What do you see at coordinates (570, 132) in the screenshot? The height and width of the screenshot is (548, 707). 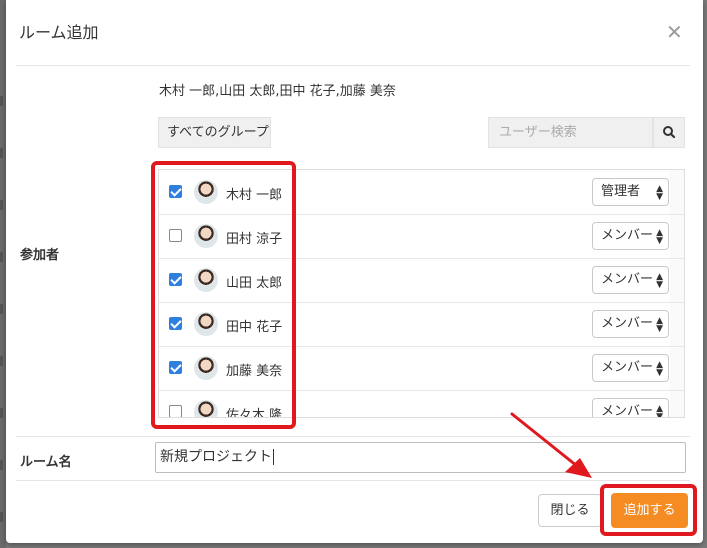 I see `user-search-input: ユーザー検索` at bounding box center [570, 132].